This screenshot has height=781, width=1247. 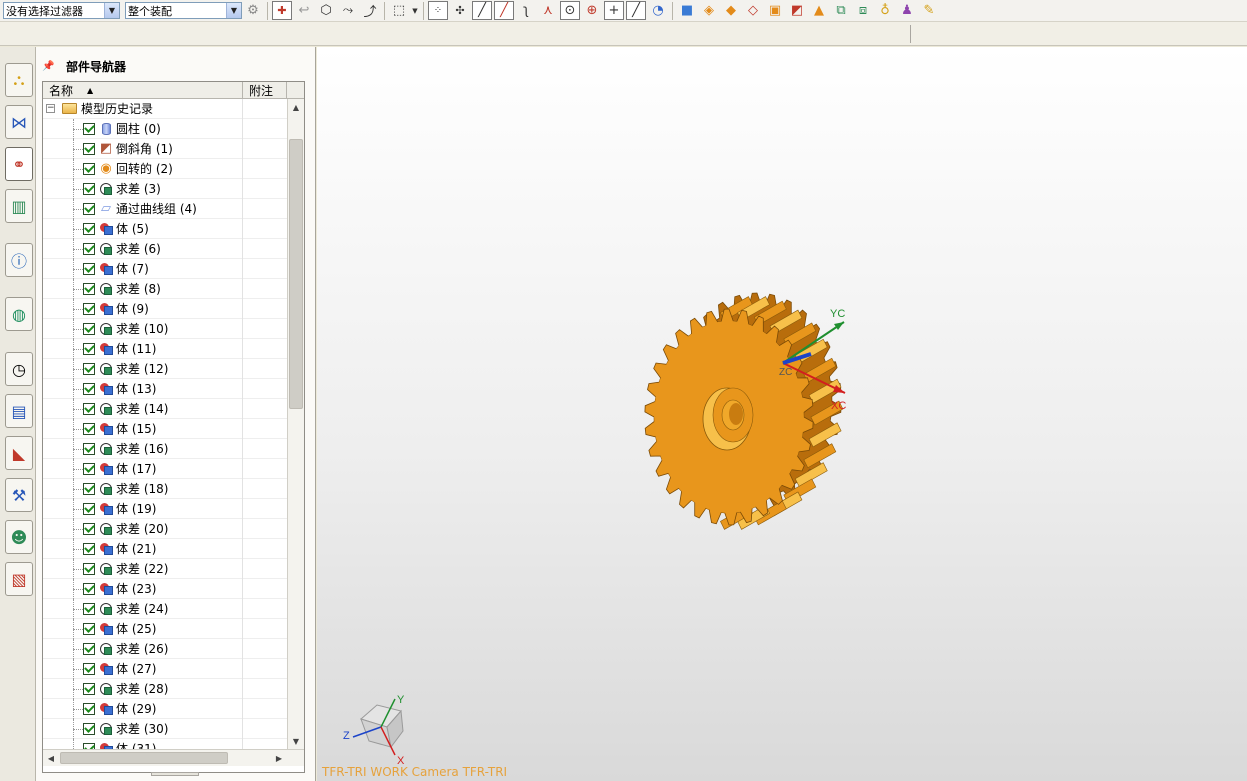 I want to click on tree-row: ◉ 回转的 (2), so click(x=165, y=169).